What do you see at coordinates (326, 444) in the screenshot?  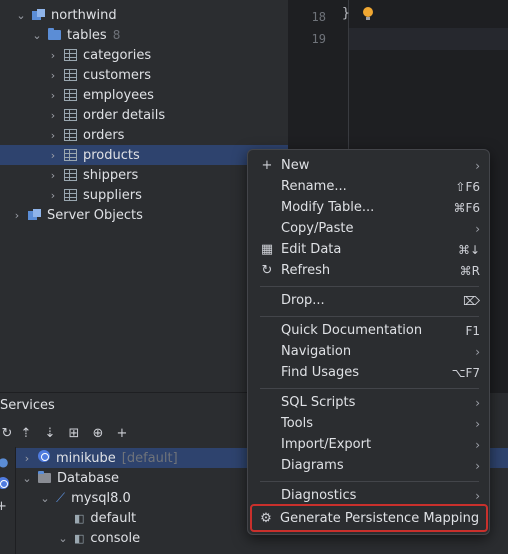 I see `menu-item-label: Import/Export` at bounding box center [326, 444].